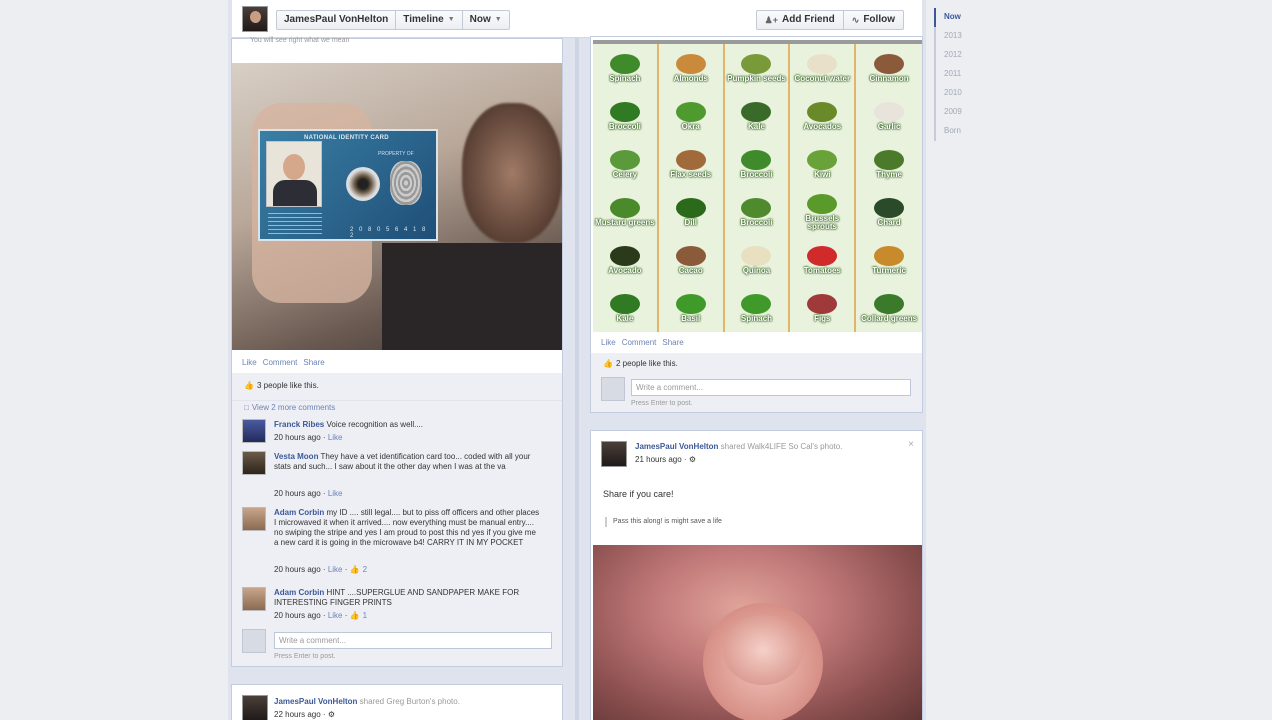 This screenshot has height=720, width=1272. What do you see at coordinates (965, 55) in the screenshot?
I see `scrubber-item-2012: 2012` at bounding box center [965, 55].